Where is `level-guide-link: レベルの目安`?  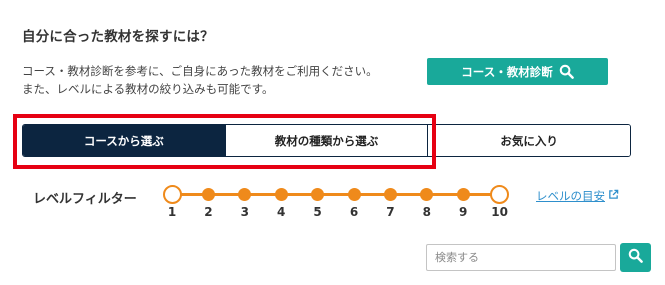
level-guide-link: レベルの目安 is located at coordinates (577, 196).